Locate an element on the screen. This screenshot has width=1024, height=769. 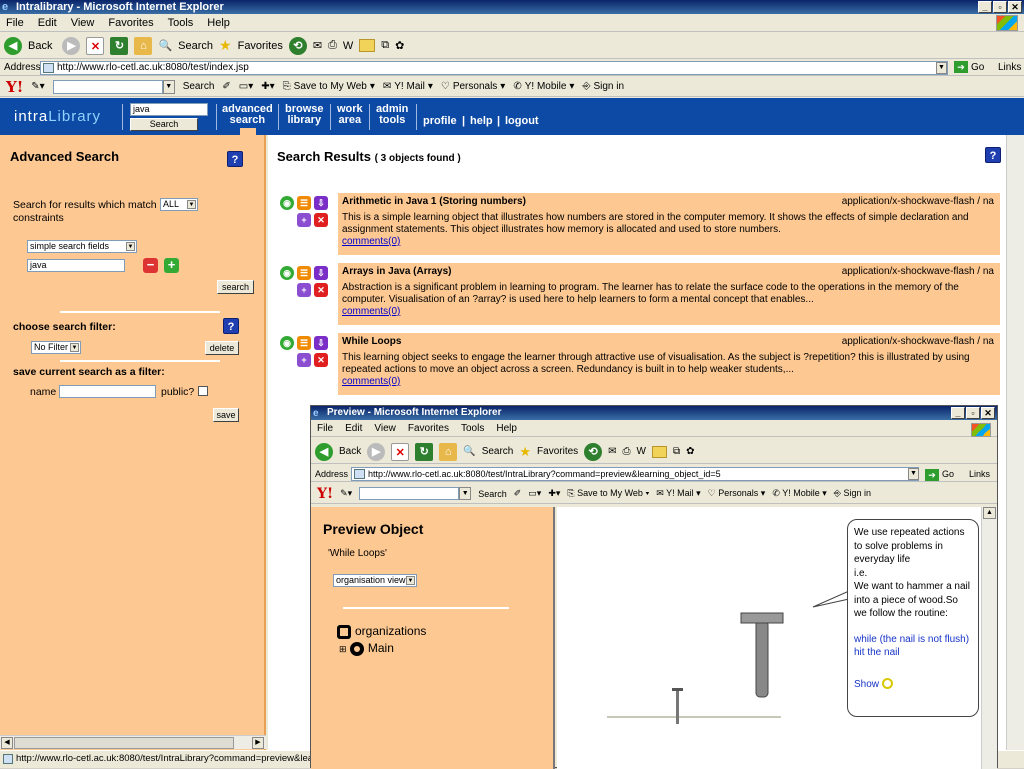
pencil-icon: ✎▾ is located at coordinates (346, 493).